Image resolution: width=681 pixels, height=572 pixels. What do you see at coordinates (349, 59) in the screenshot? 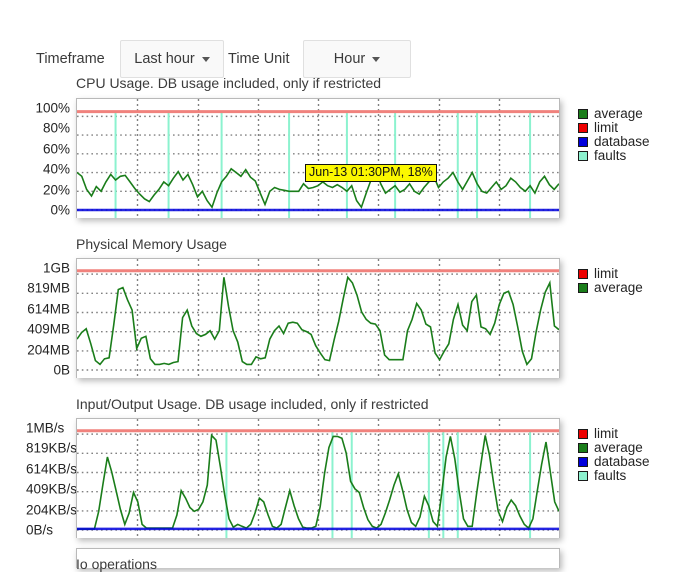
I see `timeunit-dropdown-value: Hour` at bounding box center [349, 59].